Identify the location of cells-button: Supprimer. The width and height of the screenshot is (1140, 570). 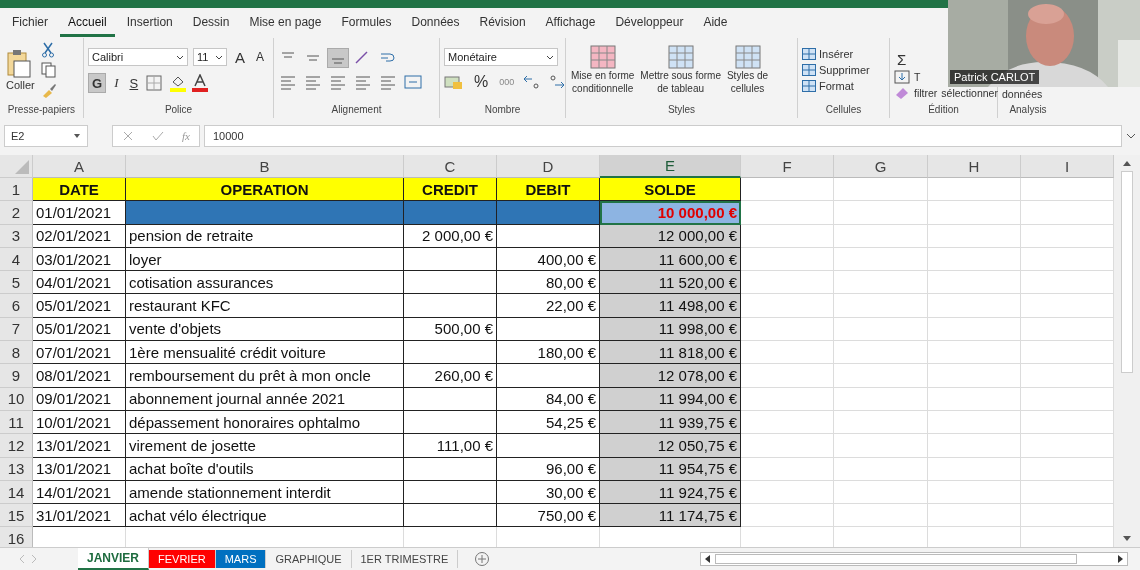
(836, 70).